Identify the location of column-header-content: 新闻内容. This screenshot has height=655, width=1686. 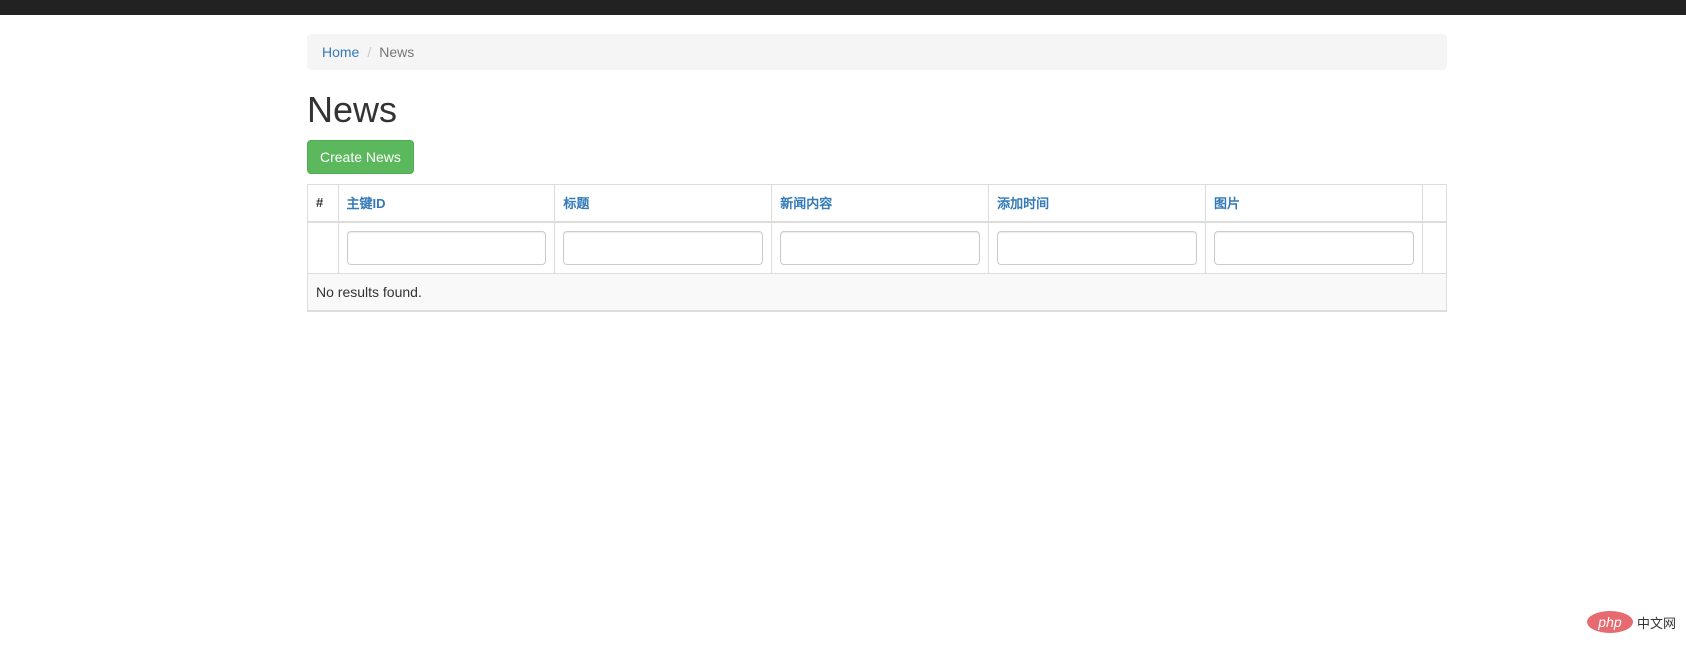
(880, 203).